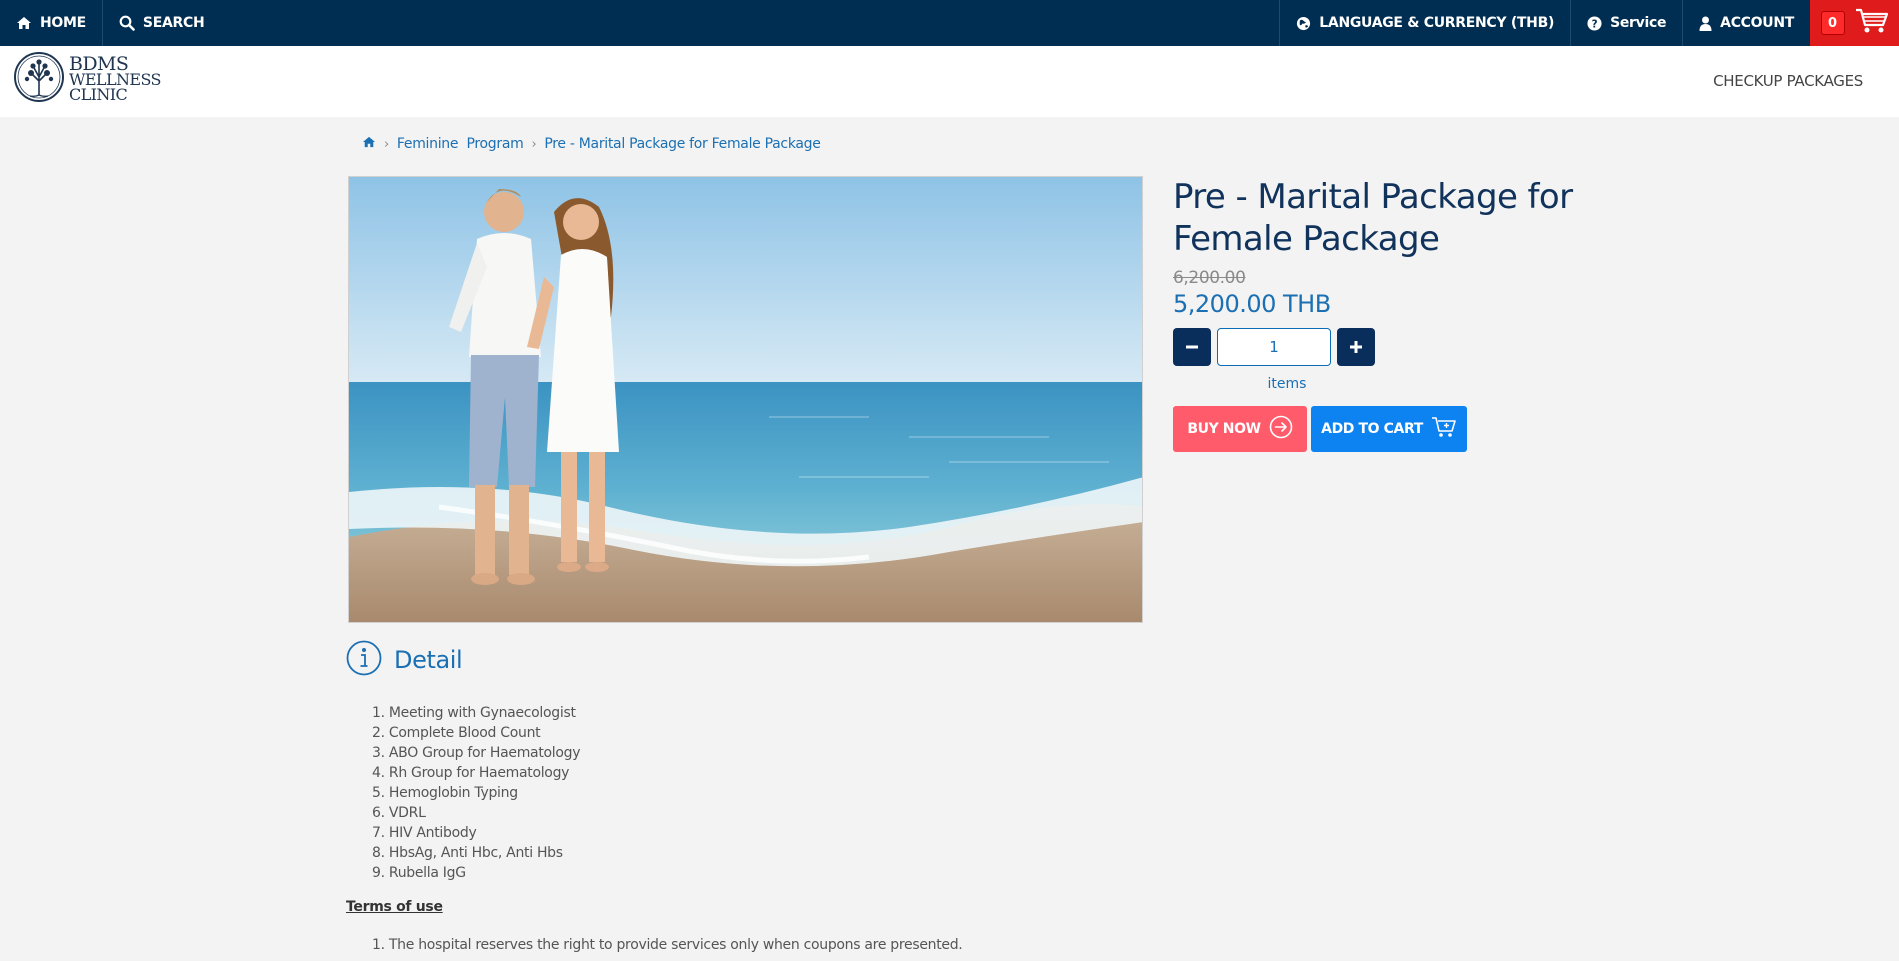 This screenshot has width=1899, height=961. Describe the element at coordinates (1705, 23) in the screenshot. I see `user-icon` at that location.